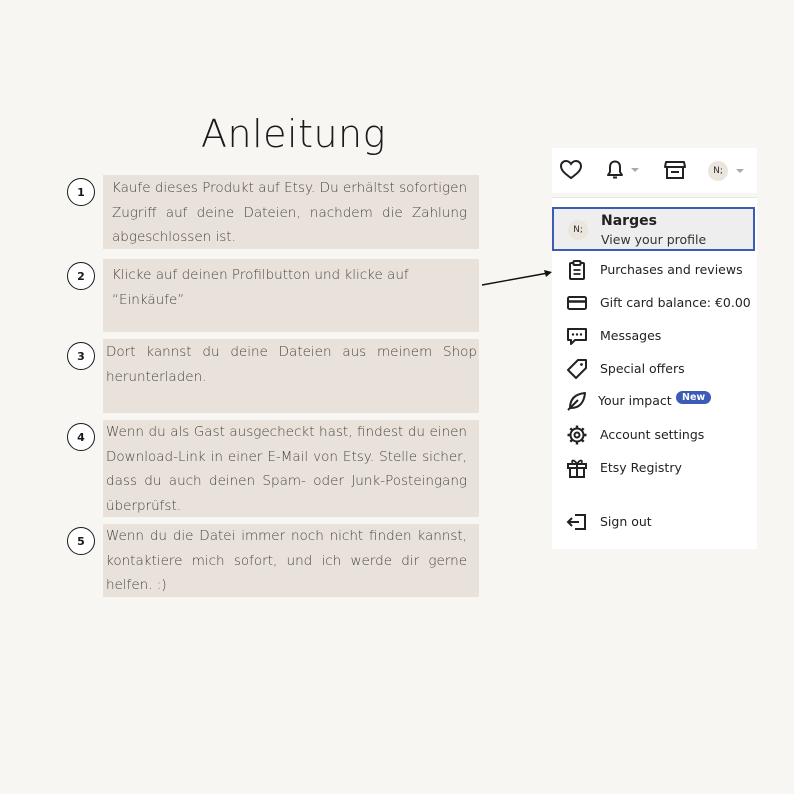 The width and height of the screenshot is (794, 794). Describe the element at coordinates (293, 134) in the screenshot. I see `page-title: Anleitung` at that location.